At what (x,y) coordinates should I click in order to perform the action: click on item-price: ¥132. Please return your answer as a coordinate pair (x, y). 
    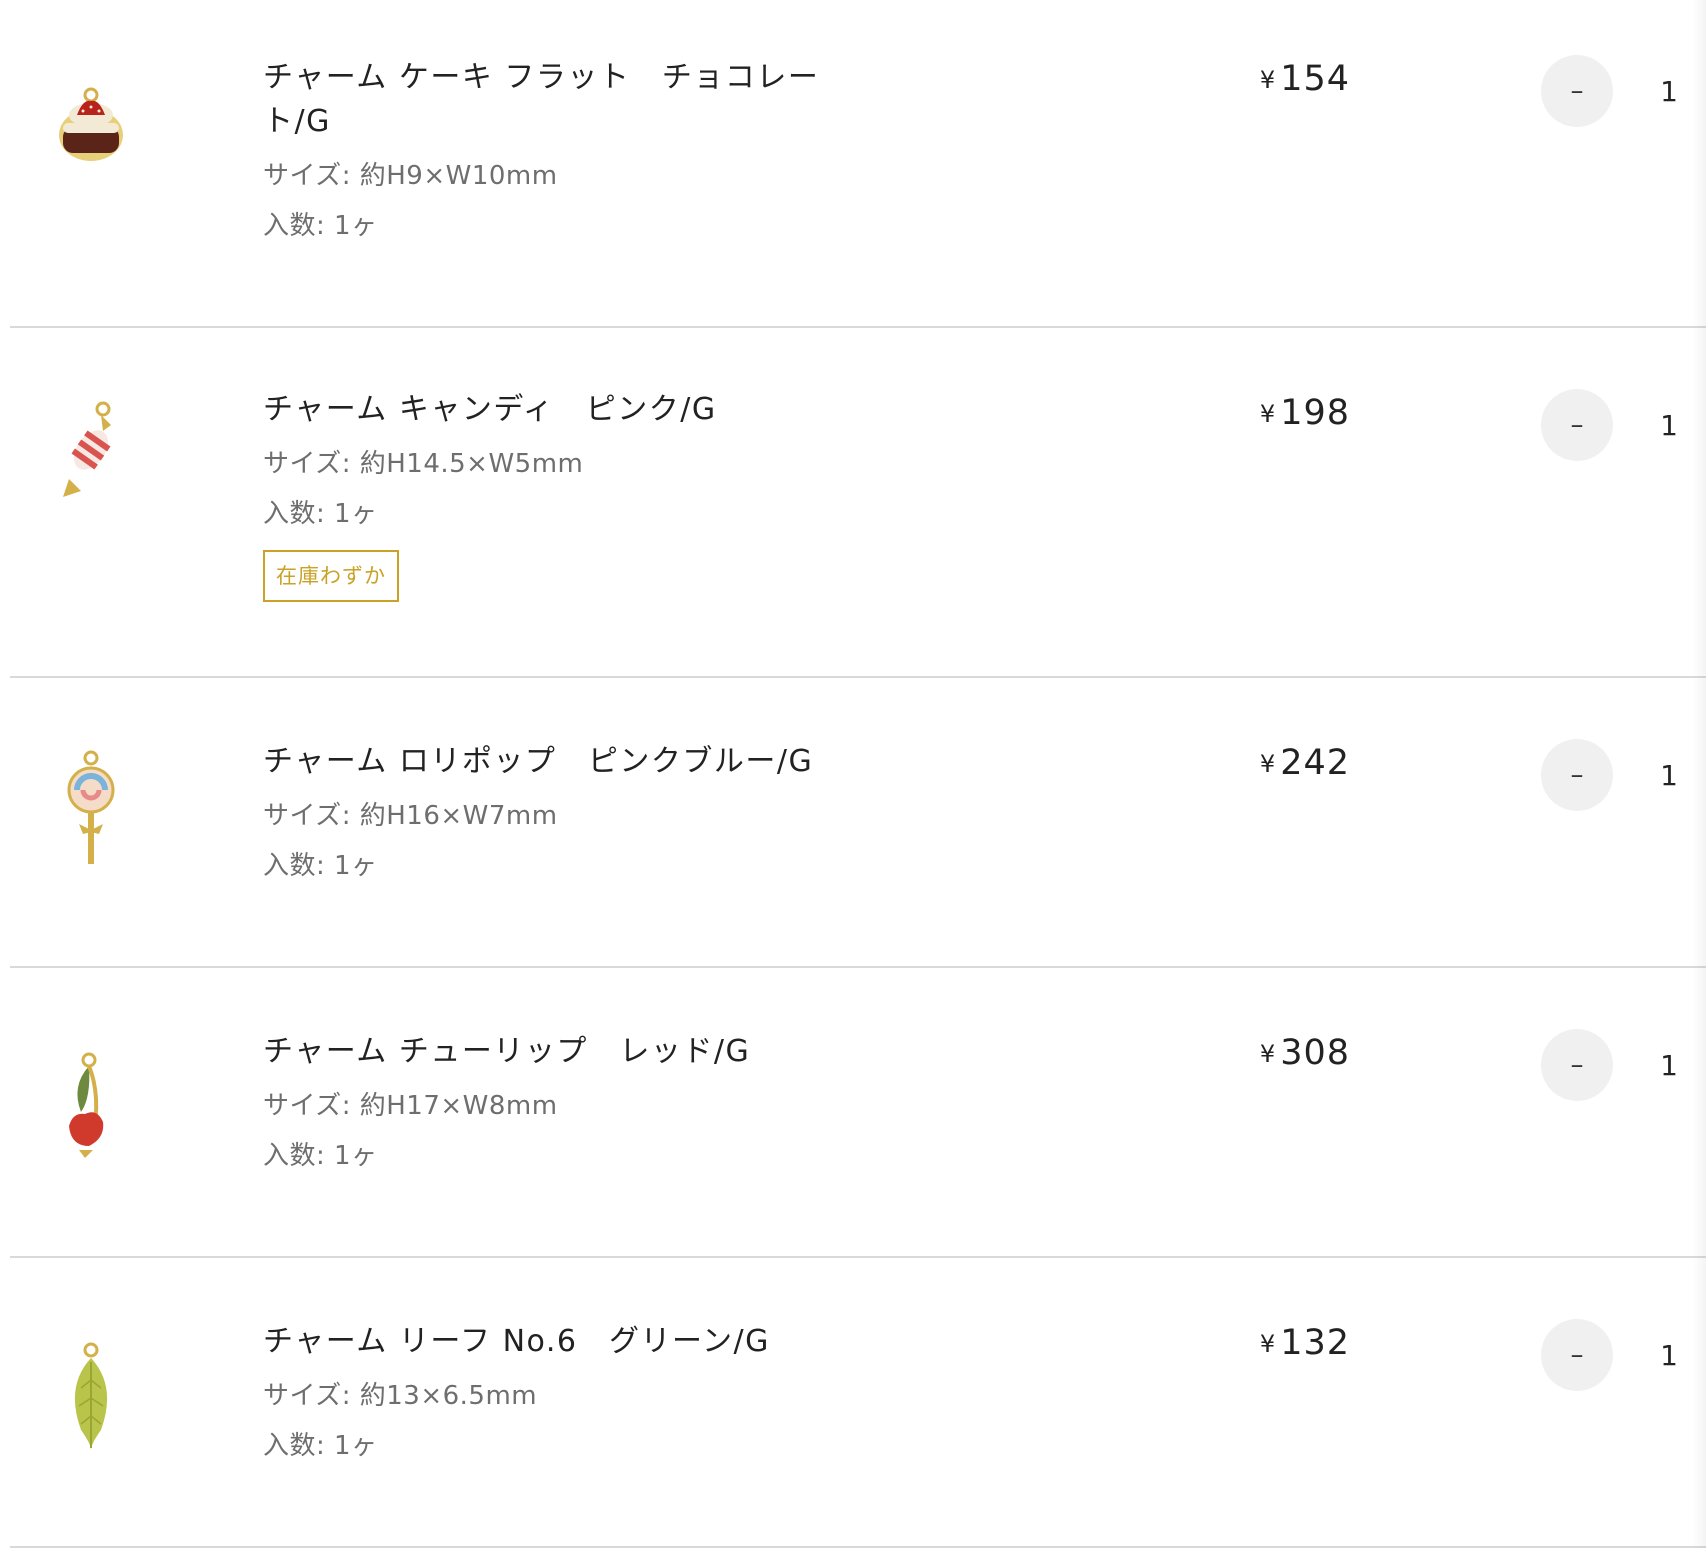
    Looking at the image, I should click on (1305, 1343).